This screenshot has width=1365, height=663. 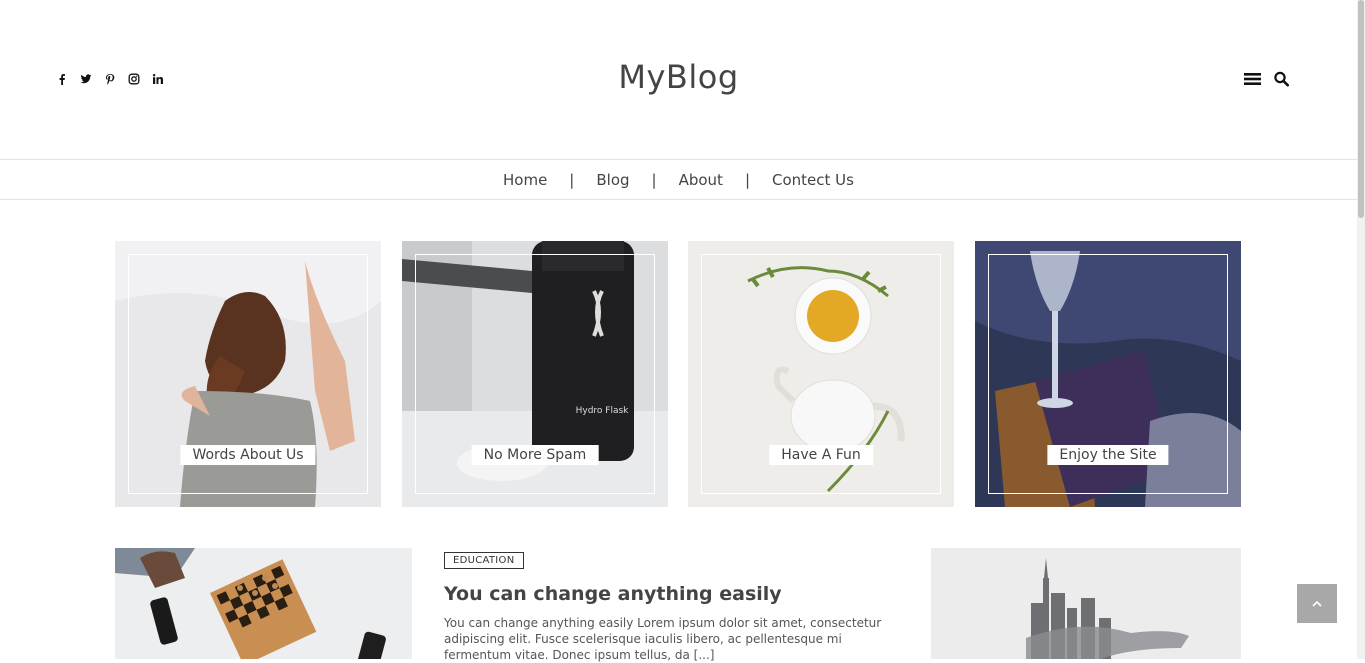 I want to click on card-label: Enjoy the Site, so click(x=1108, y=455).